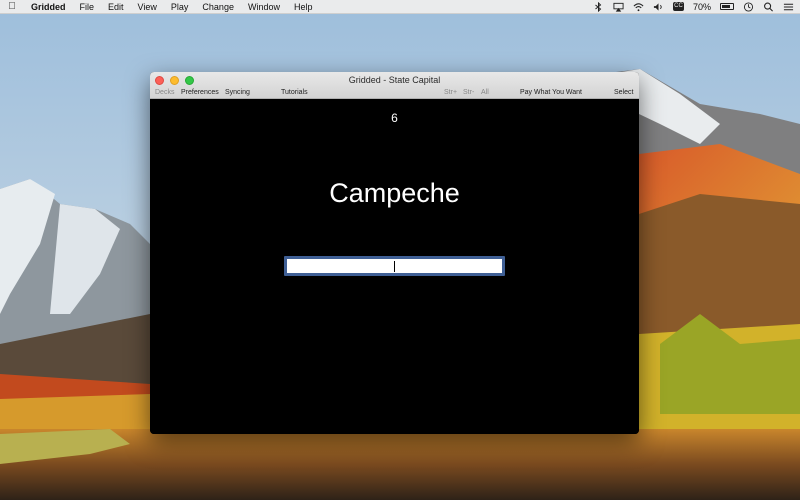 This screenshot has width=800, height=500. Describe the element at coordinates (598, 6) in the screenshot. I see `bluetooth-icon` at that location.